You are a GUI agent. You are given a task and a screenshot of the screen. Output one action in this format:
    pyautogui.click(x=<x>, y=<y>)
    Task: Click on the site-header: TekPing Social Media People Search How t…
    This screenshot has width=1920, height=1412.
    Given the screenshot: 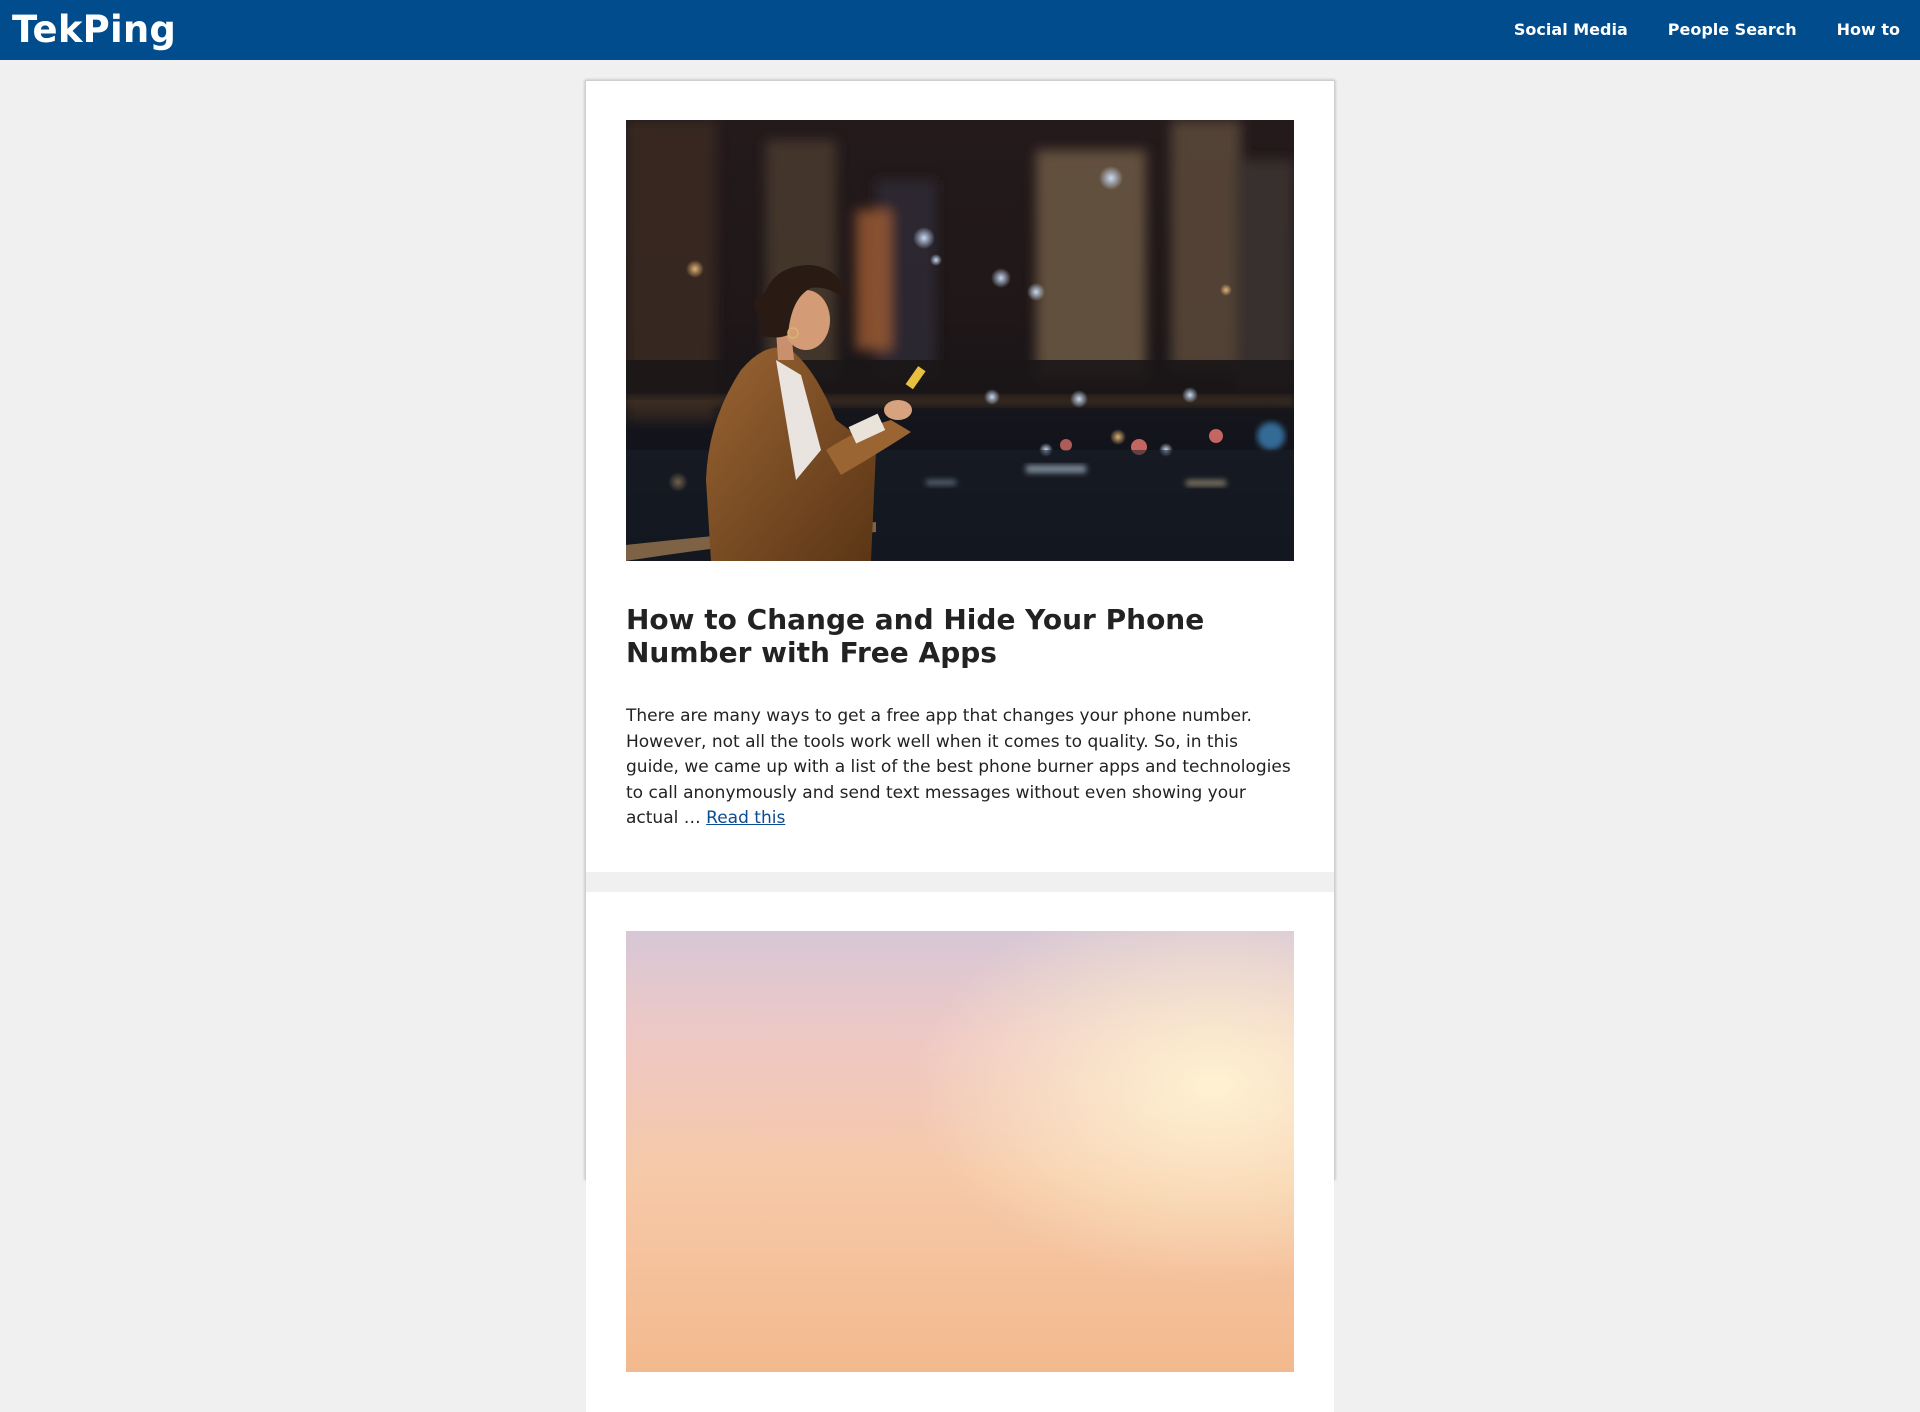 What is the action you would take?
    pyautogui.click(x=960, y=30)
    